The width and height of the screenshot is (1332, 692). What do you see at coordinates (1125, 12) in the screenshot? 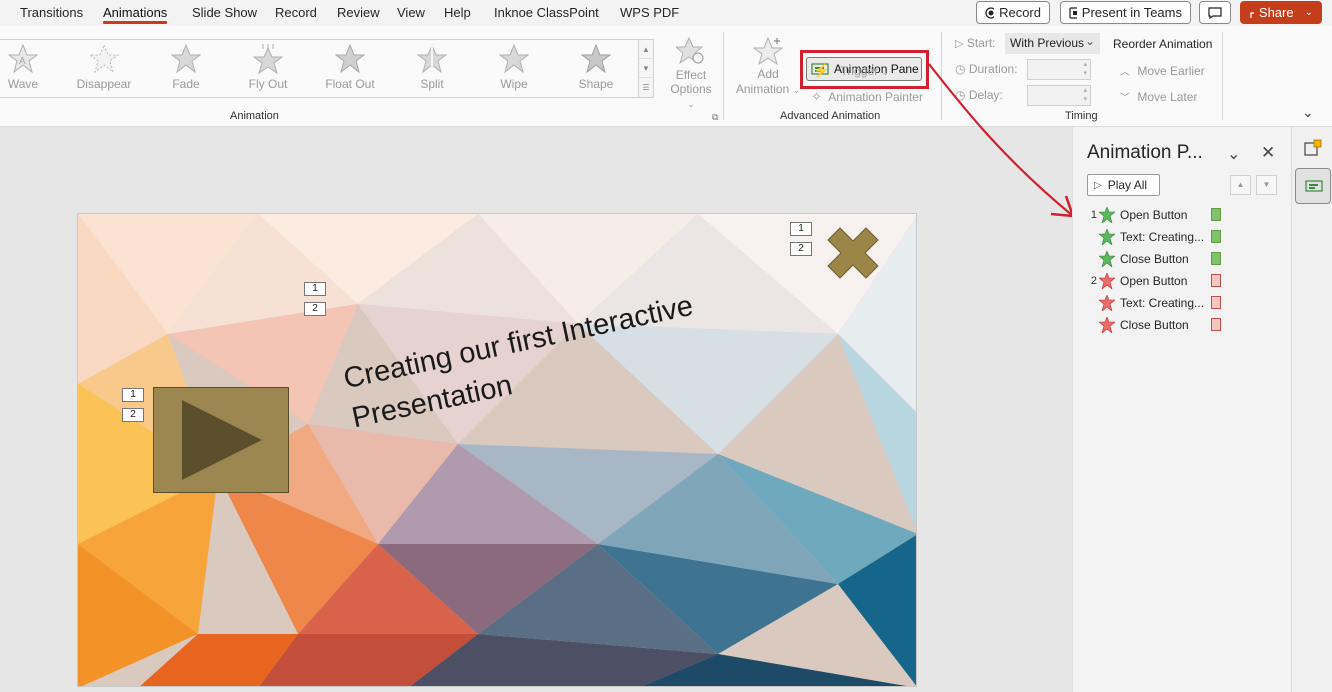
I see `present-in-teams-button: Present in Teams` at bounding box center [1125, 12].